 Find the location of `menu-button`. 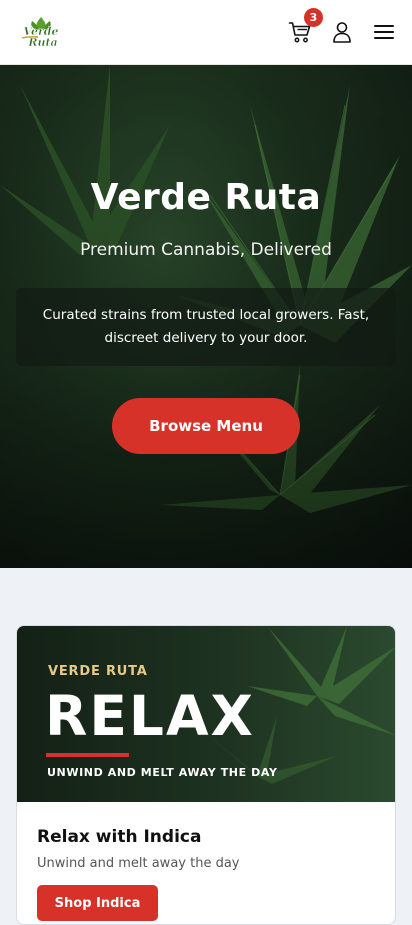

menu-button is located at coordinates (384, 32).